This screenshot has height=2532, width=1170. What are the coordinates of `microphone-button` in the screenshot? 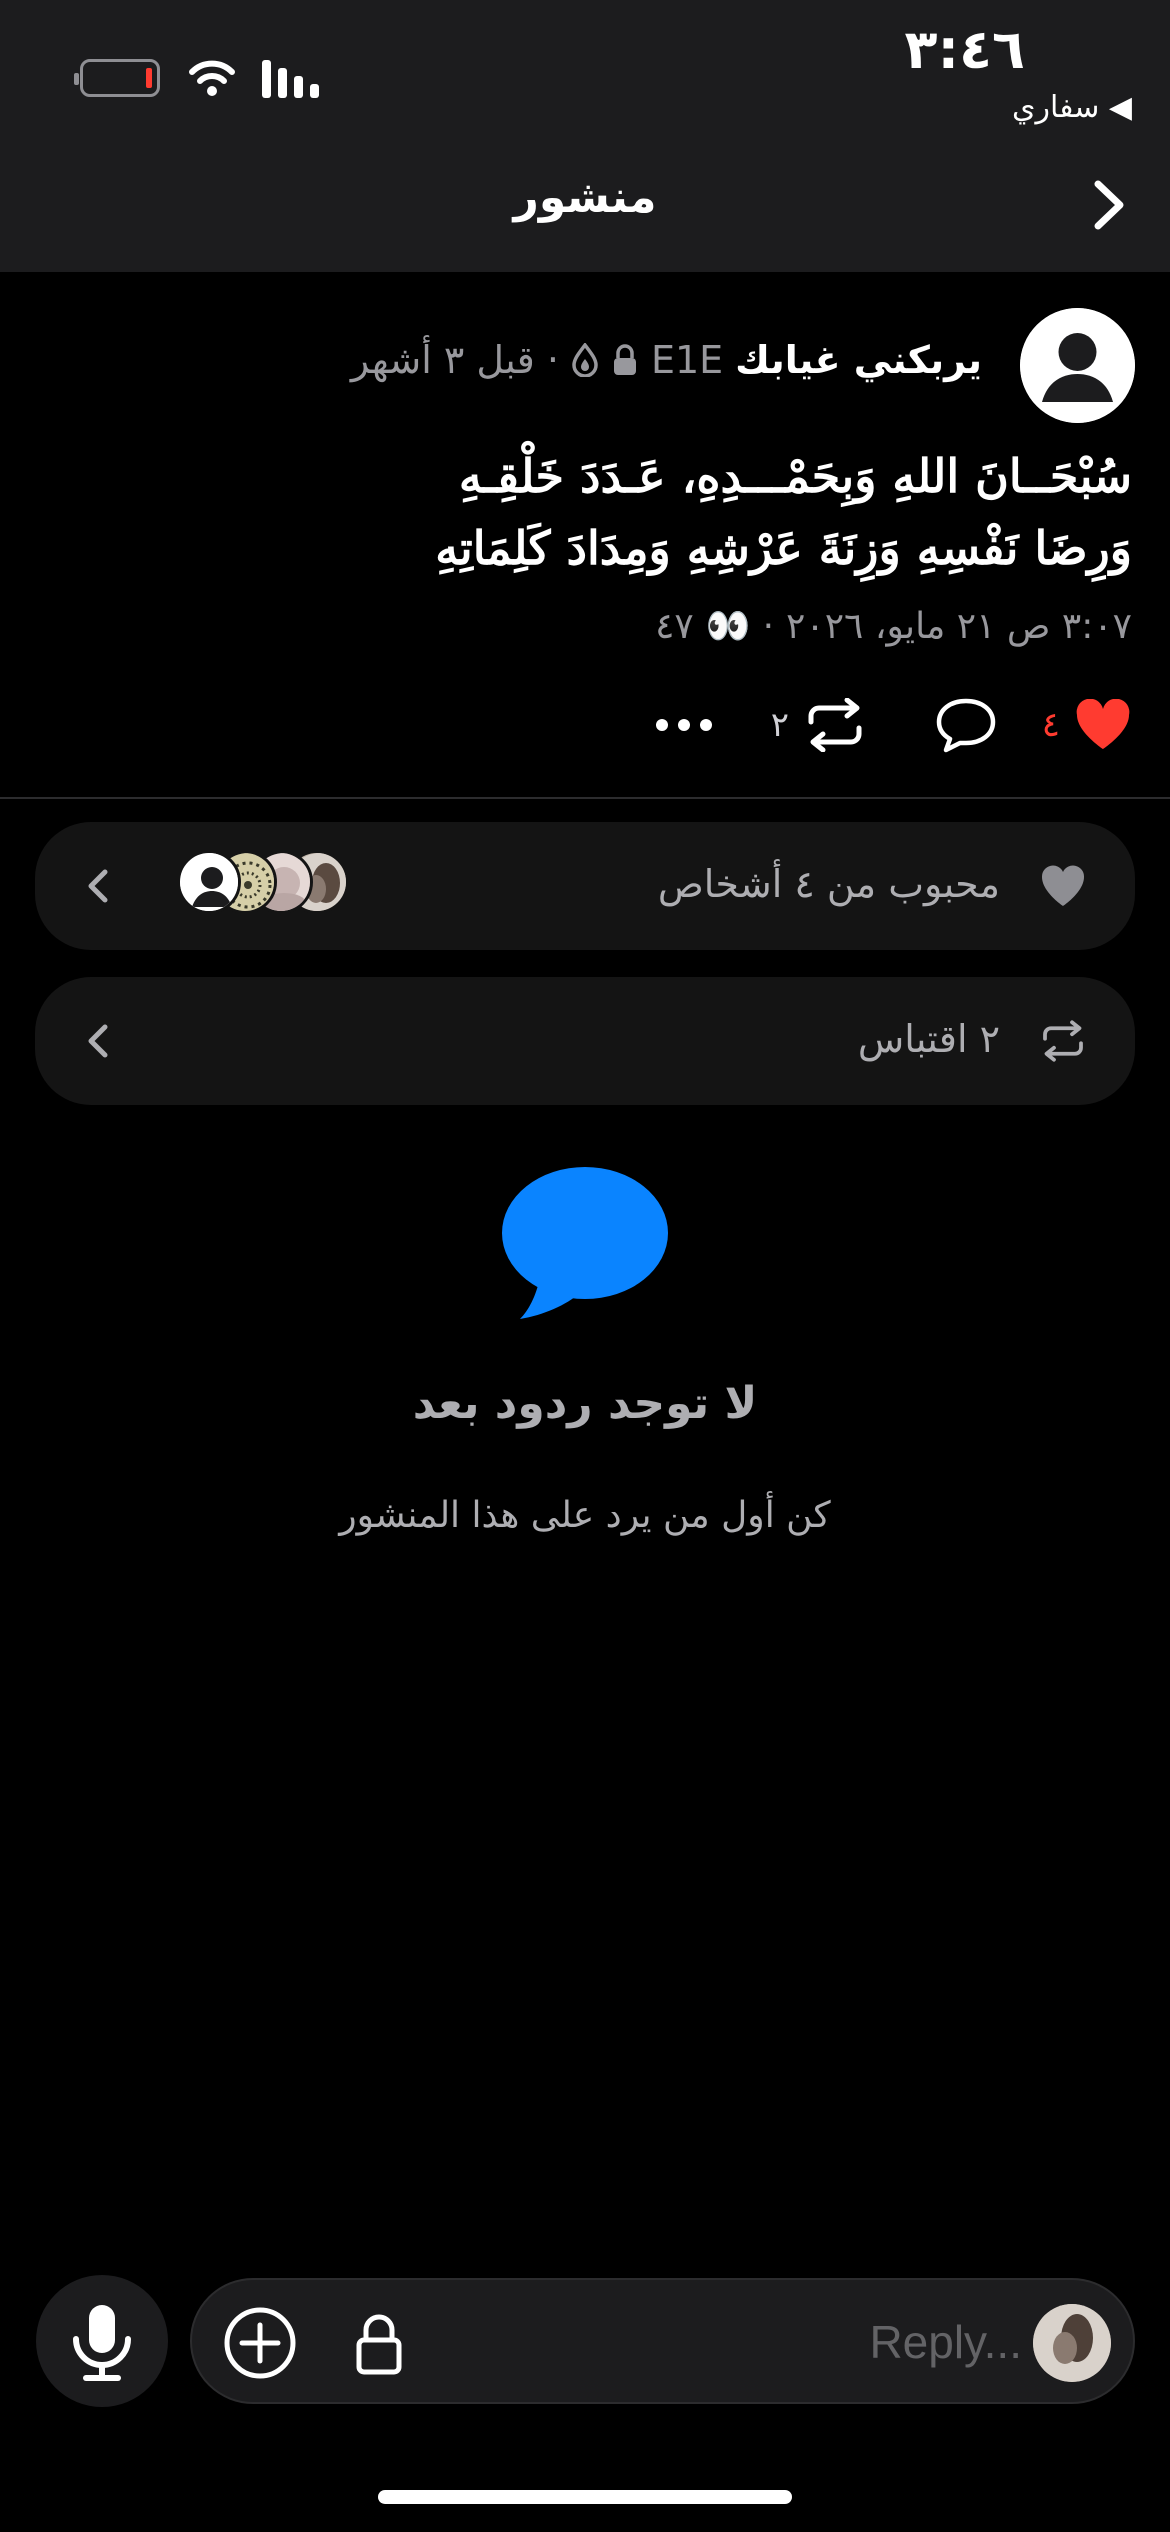 It's located at (102, 2341).